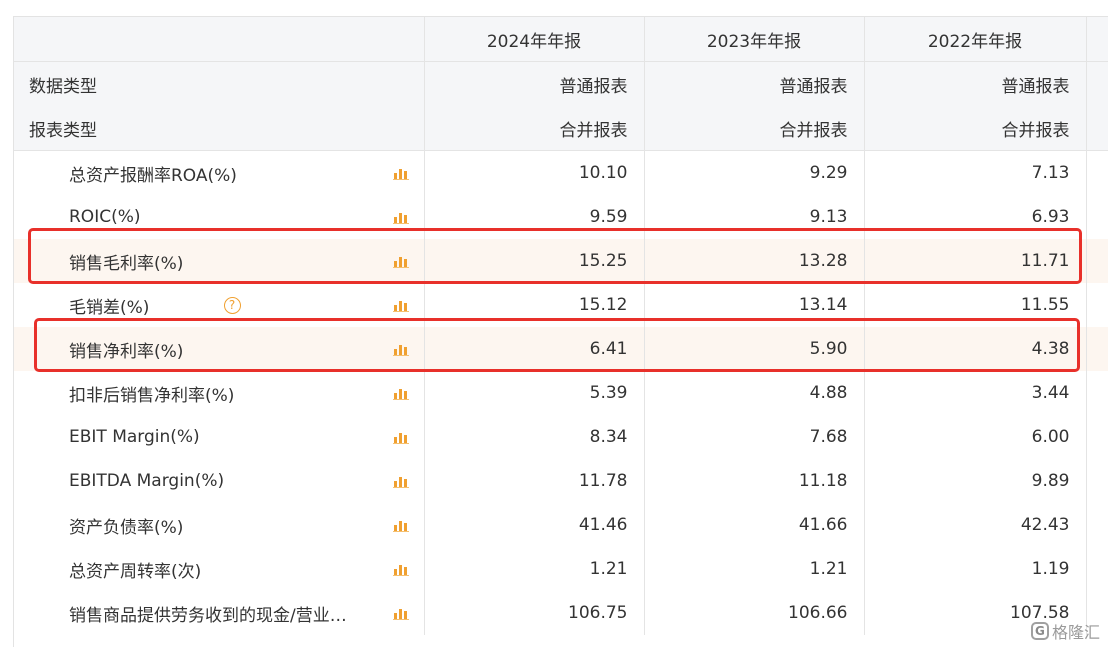 The image size is (1108, 647). Describe the element at coordinates (219, 569) in the screenshot. I see `row-label-cell: 总资产周转率(次)` at that location.